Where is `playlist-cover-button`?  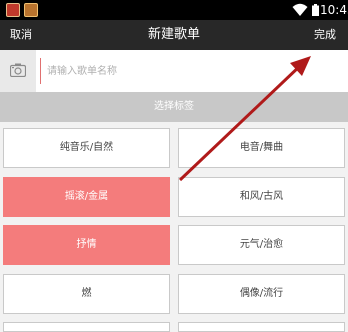
playlist-cover-button is located at coordinates (18, 71).